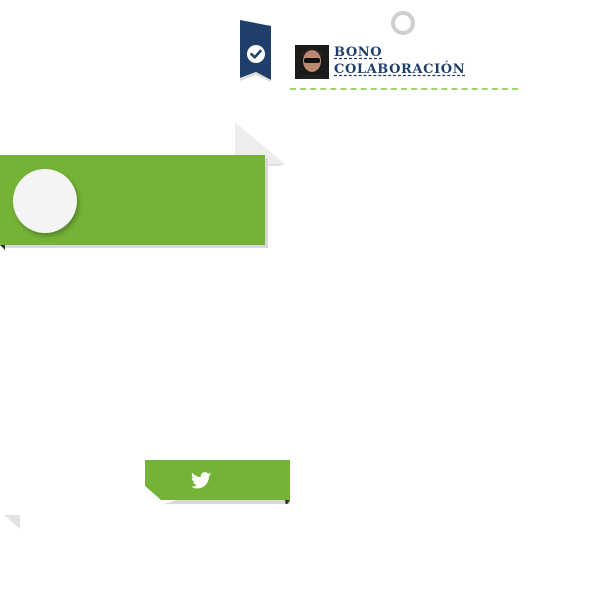 The image size is (600, 600). What do you see at coordinates (217, 482) in the screenshot?
I see `twitter-share-button` at bounding box center [217, 482].